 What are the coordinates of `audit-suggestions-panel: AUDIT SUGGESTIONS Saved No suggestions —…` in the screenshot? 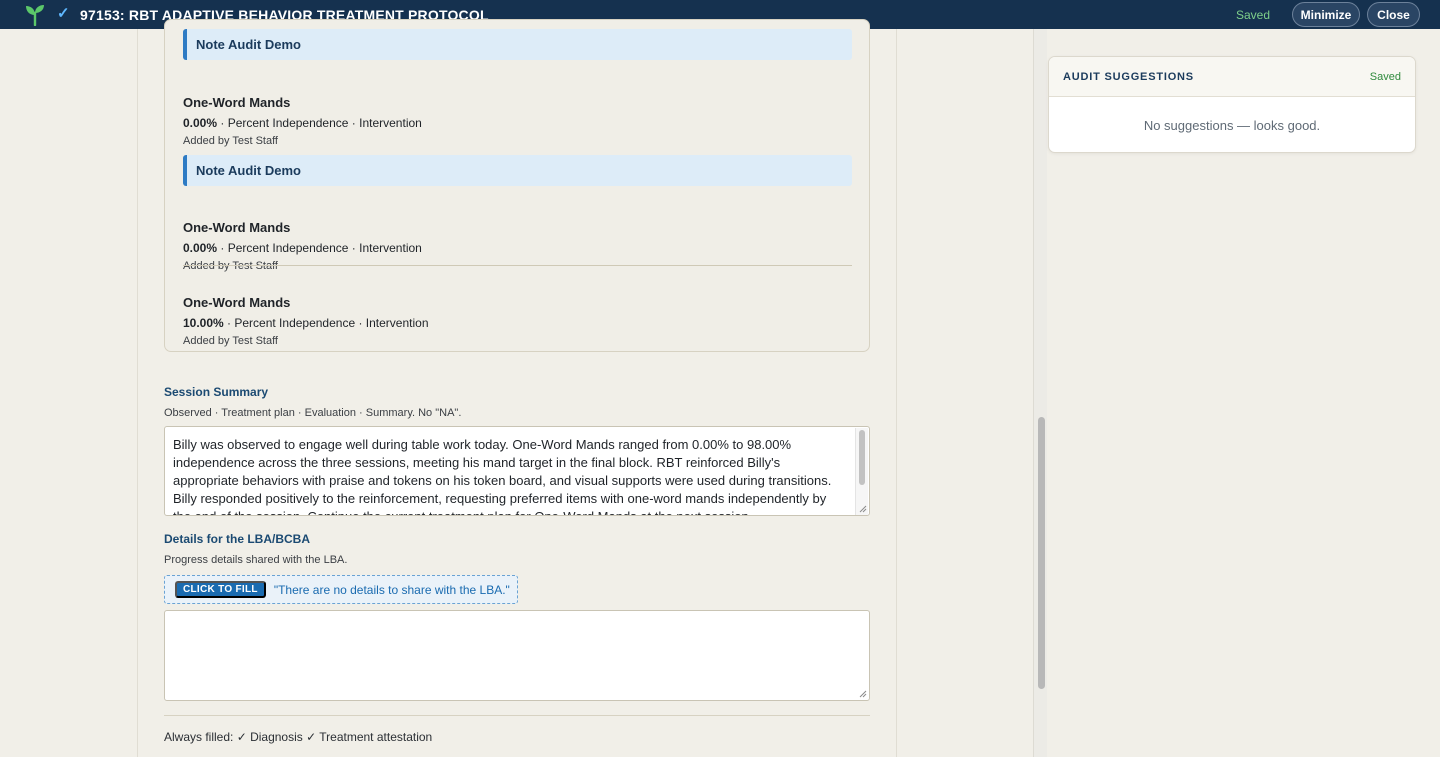 It's located at (1232, 104).